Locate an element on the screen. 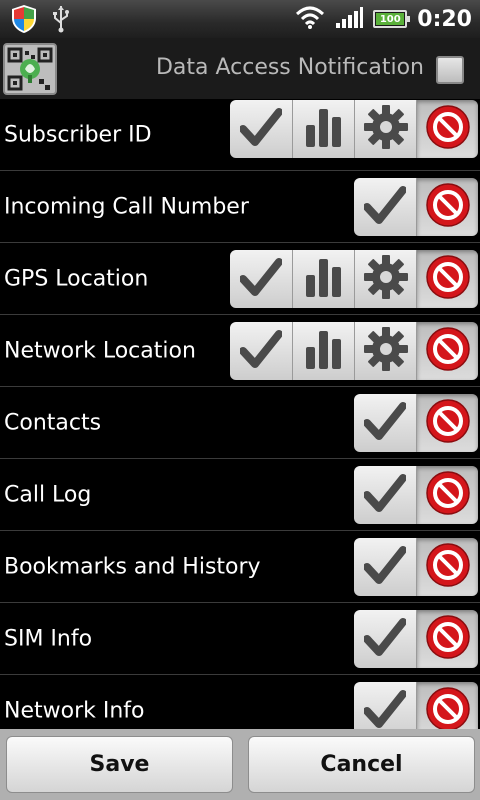 Image resolution: width=480 pixels, height=800 pixels. list-item: Contacts is located at coordinates (240, 423).